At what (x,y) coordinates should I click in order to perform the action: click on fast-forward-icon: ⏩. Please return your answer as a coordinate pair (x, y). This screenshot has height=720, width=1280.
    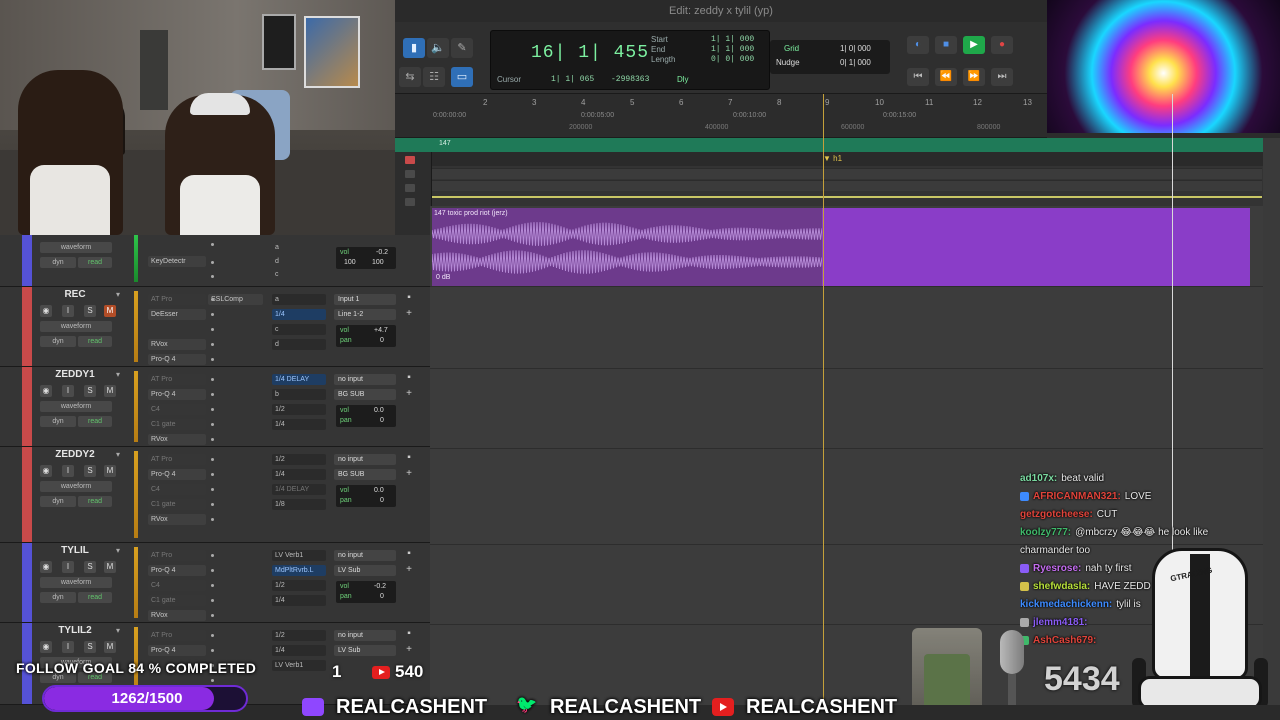
    Looking at the image, I should click on (974, 77).